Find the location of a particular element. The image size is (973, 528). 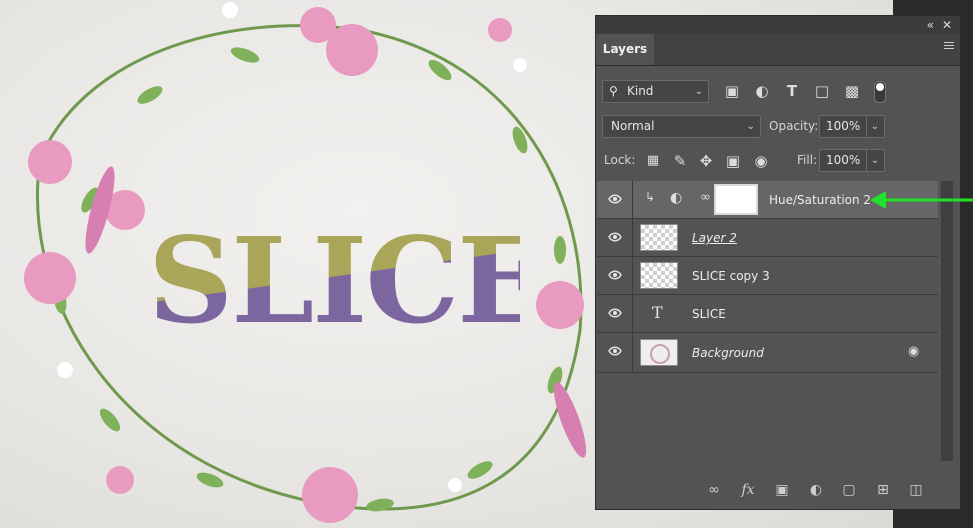

green-arrow-annotation is located at coordinates (921, 200).